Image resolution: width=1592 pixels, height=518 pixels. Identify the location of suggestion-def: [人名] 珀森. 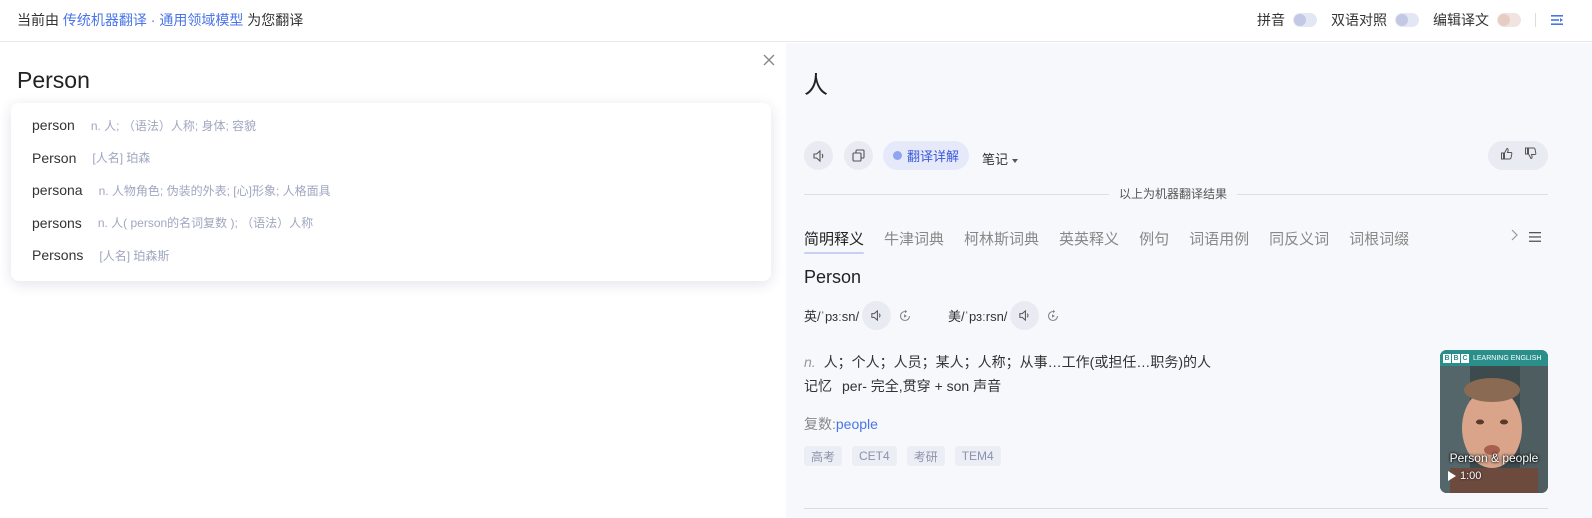
(121, 158).